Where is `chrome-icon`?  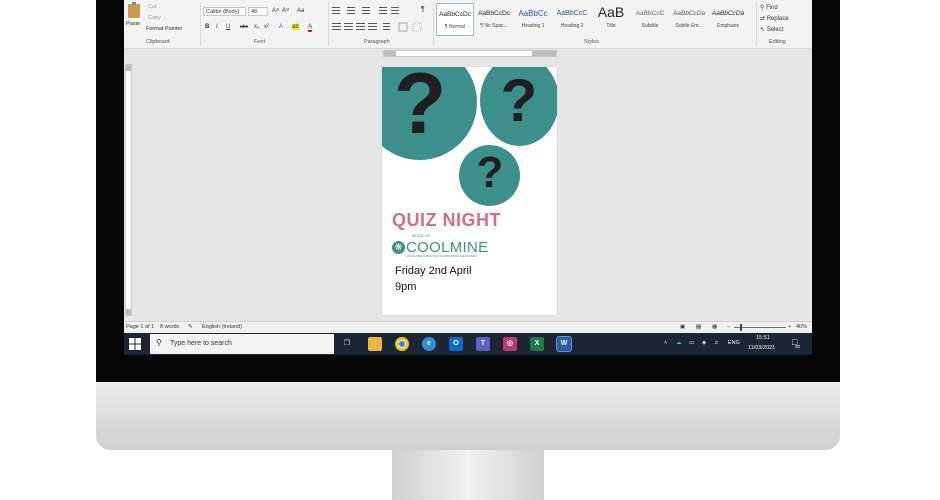 chrome-icon is located at coordinates (402, 344).